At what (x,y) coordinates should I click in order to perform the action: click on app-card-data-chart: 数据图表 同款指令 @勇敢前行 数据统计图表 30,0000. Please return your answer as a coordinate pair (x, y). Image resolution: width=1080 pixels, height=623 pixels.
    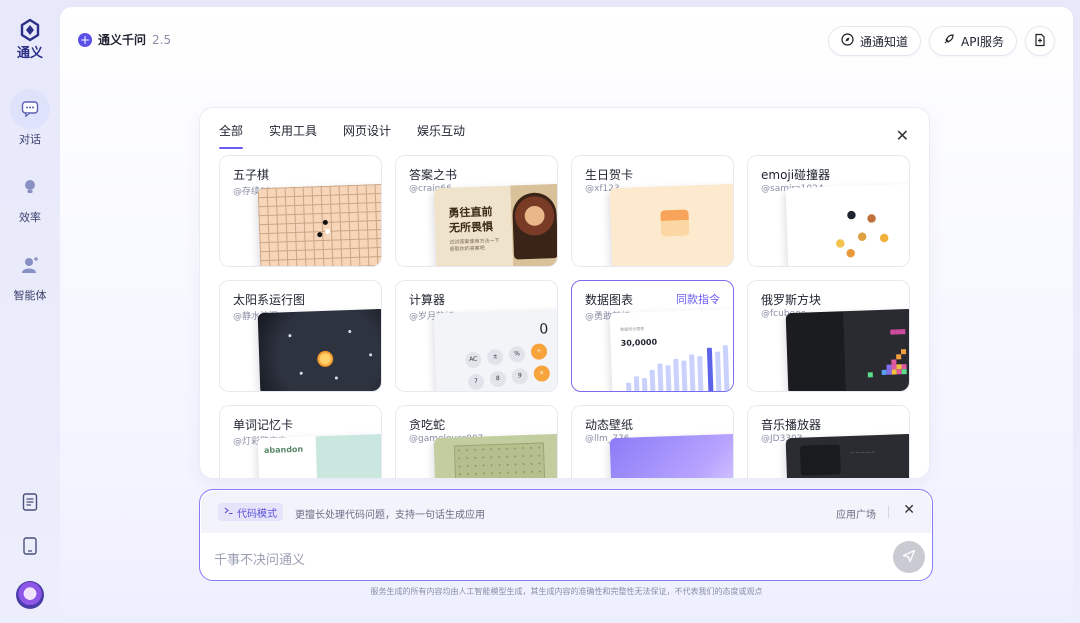
    Looking at the image, I should click on (652, 336).